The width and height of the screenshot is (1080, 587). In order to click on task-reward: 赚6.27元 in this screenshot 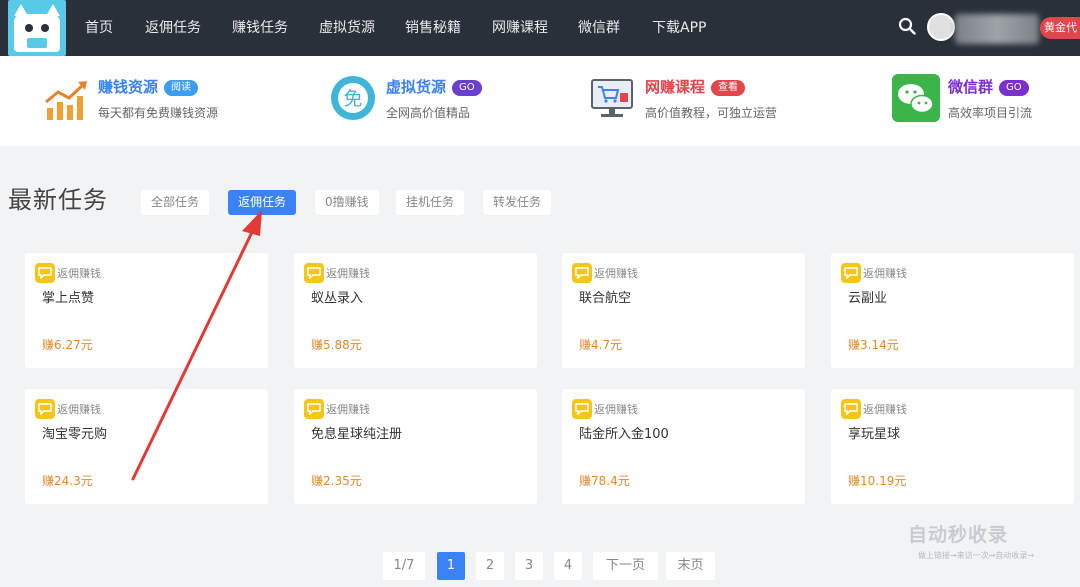, I will do `click(67, 345)`.